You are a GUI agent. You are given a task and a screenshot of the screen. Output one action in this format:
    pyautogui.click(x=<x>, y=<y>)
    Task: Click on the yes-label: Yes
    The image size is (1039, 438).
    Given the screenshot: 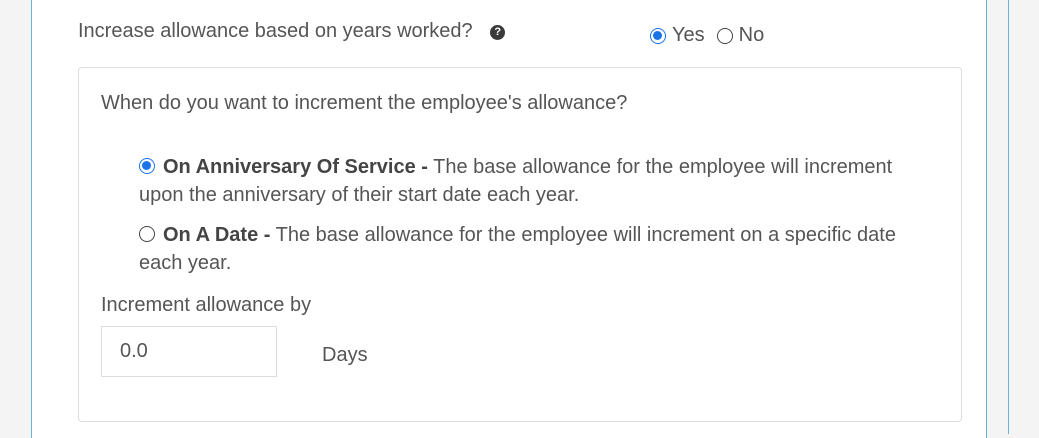 What is the action you would take?
    pyautogui.click(x=688, y=35)
    